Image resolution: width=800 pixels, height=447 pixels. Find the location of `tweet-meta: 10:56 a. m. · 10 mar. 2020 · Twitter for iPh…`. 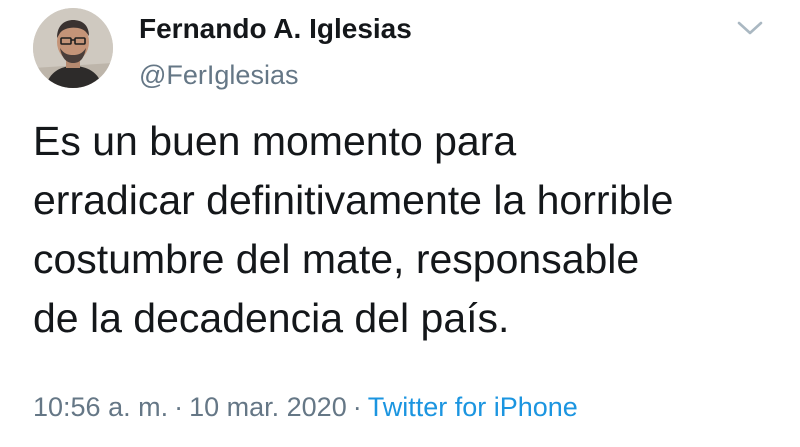

tweet-meta: 10:56 a. m. · 10 mar. 2020 · Twitter for iPh… is located at coordinates (305, 407).